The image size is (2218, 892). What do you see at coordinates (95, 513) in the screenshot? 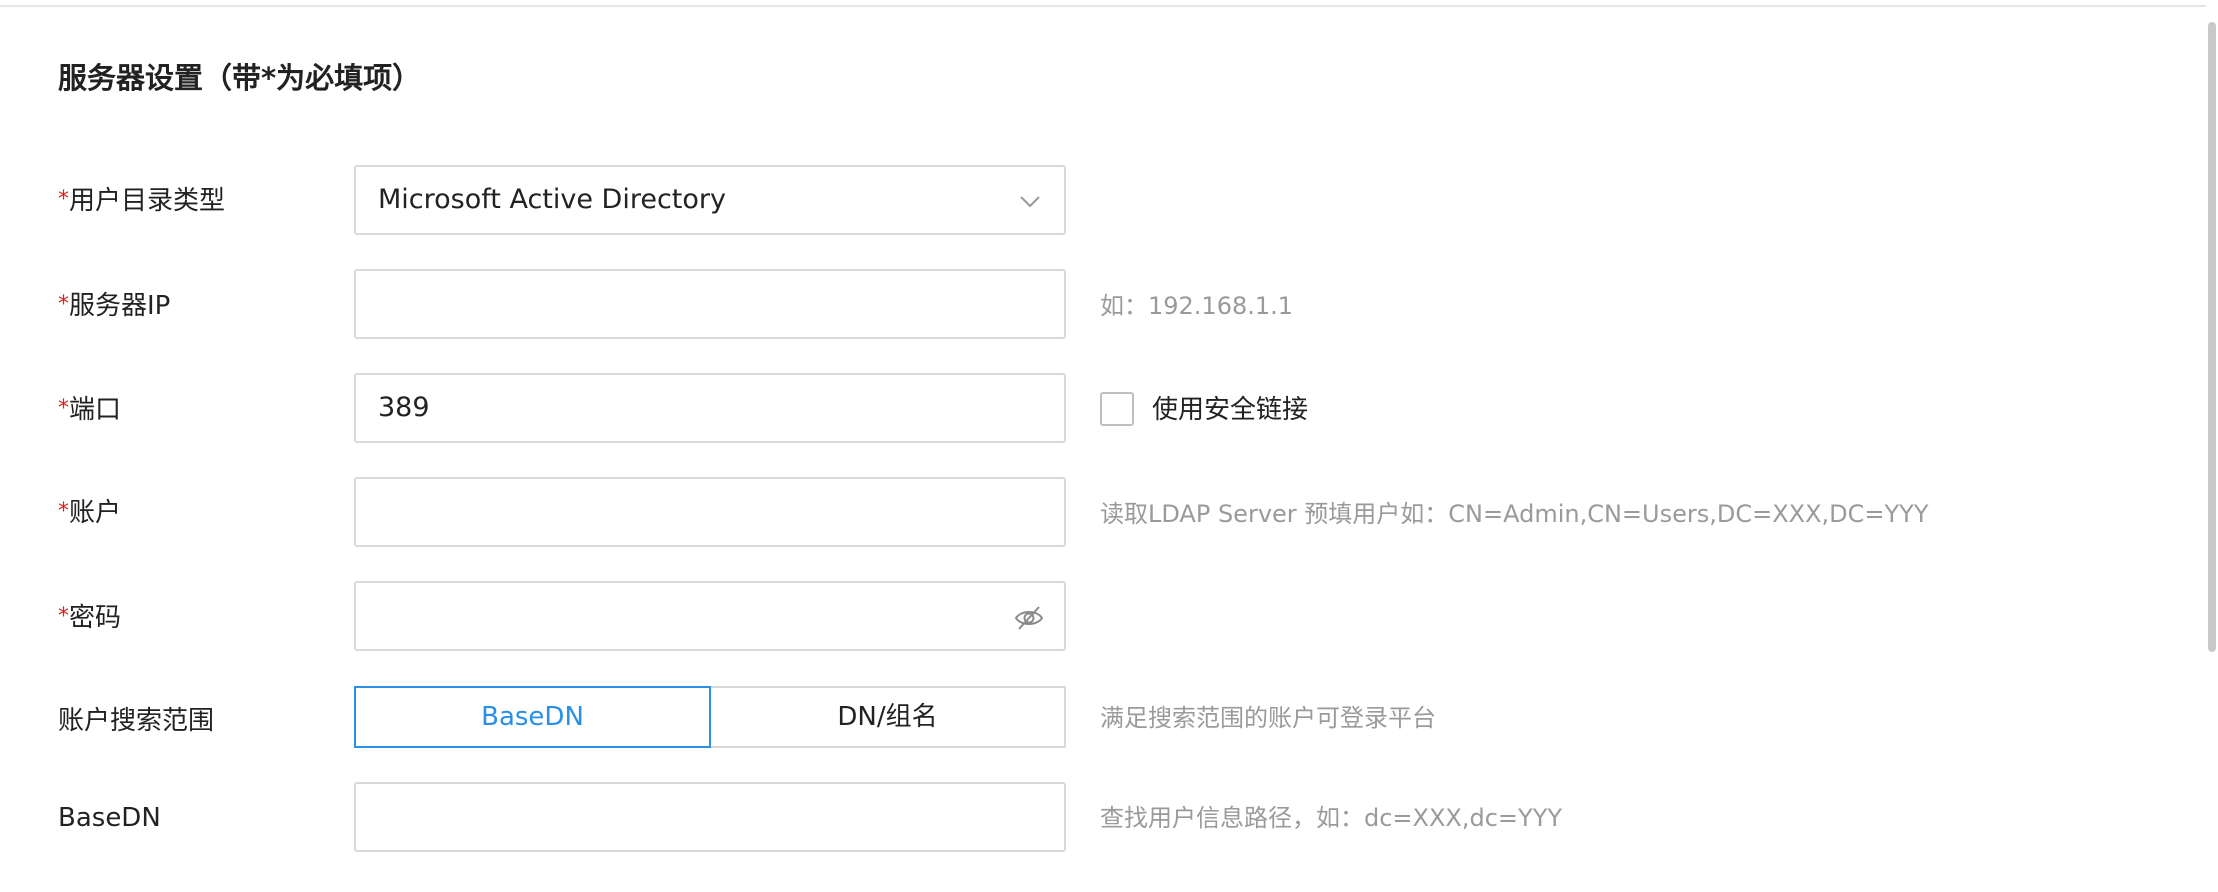
I see `account-label-text: 账户` at bounding box center [95, 513].